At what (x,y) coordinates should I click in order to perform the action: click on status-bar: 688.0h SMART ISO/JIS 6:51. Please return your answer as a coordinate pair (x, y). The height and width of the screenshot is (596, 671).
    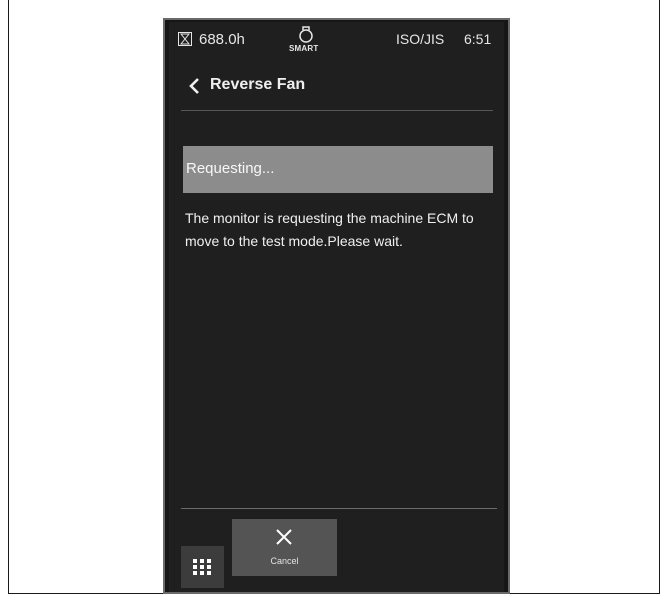
    Looking at the image, I should click on (336, 40).